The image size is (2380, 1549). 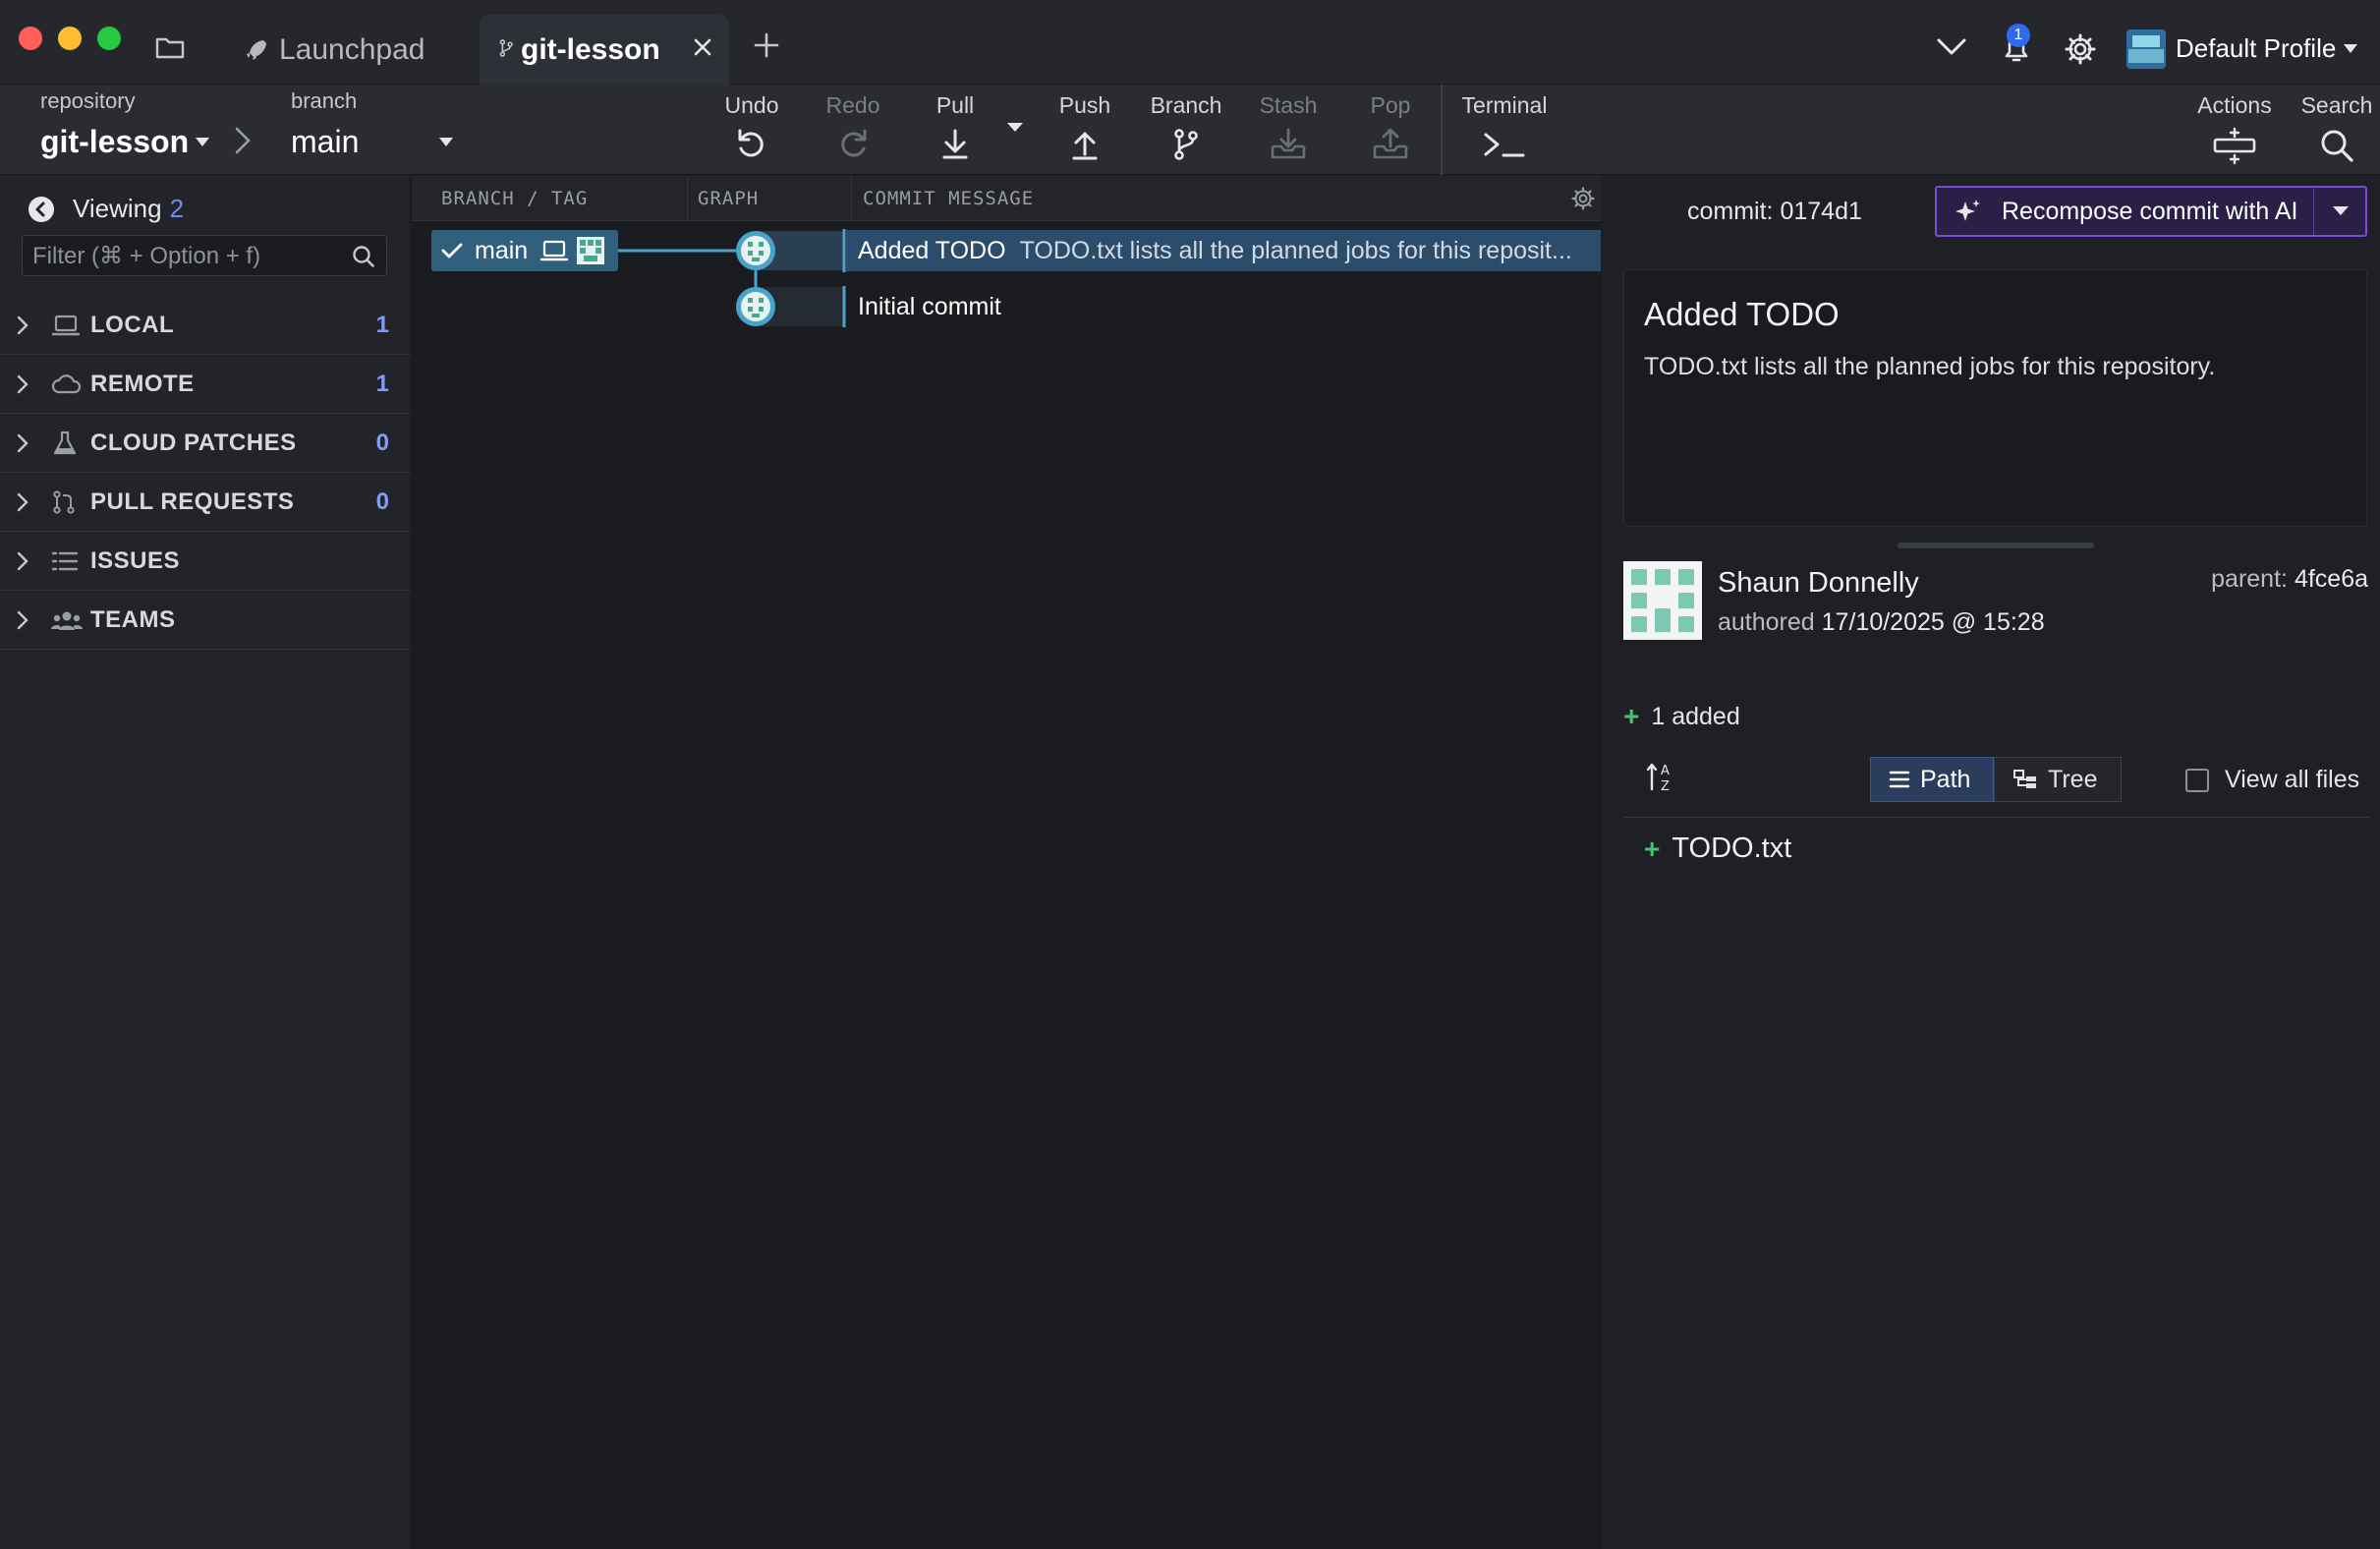 What do you see at coordinates (1390, 143) in the screenshot?
I see `pop-stash-icon` at bounding box center [1390, 143].